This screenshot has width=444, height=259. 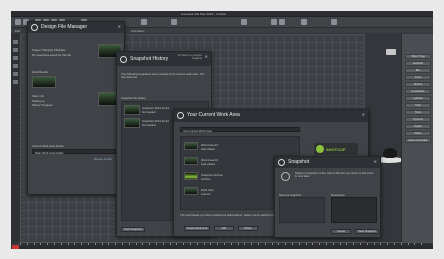 I want to click on bundle-thumbnail, so click(x=44, y=82).